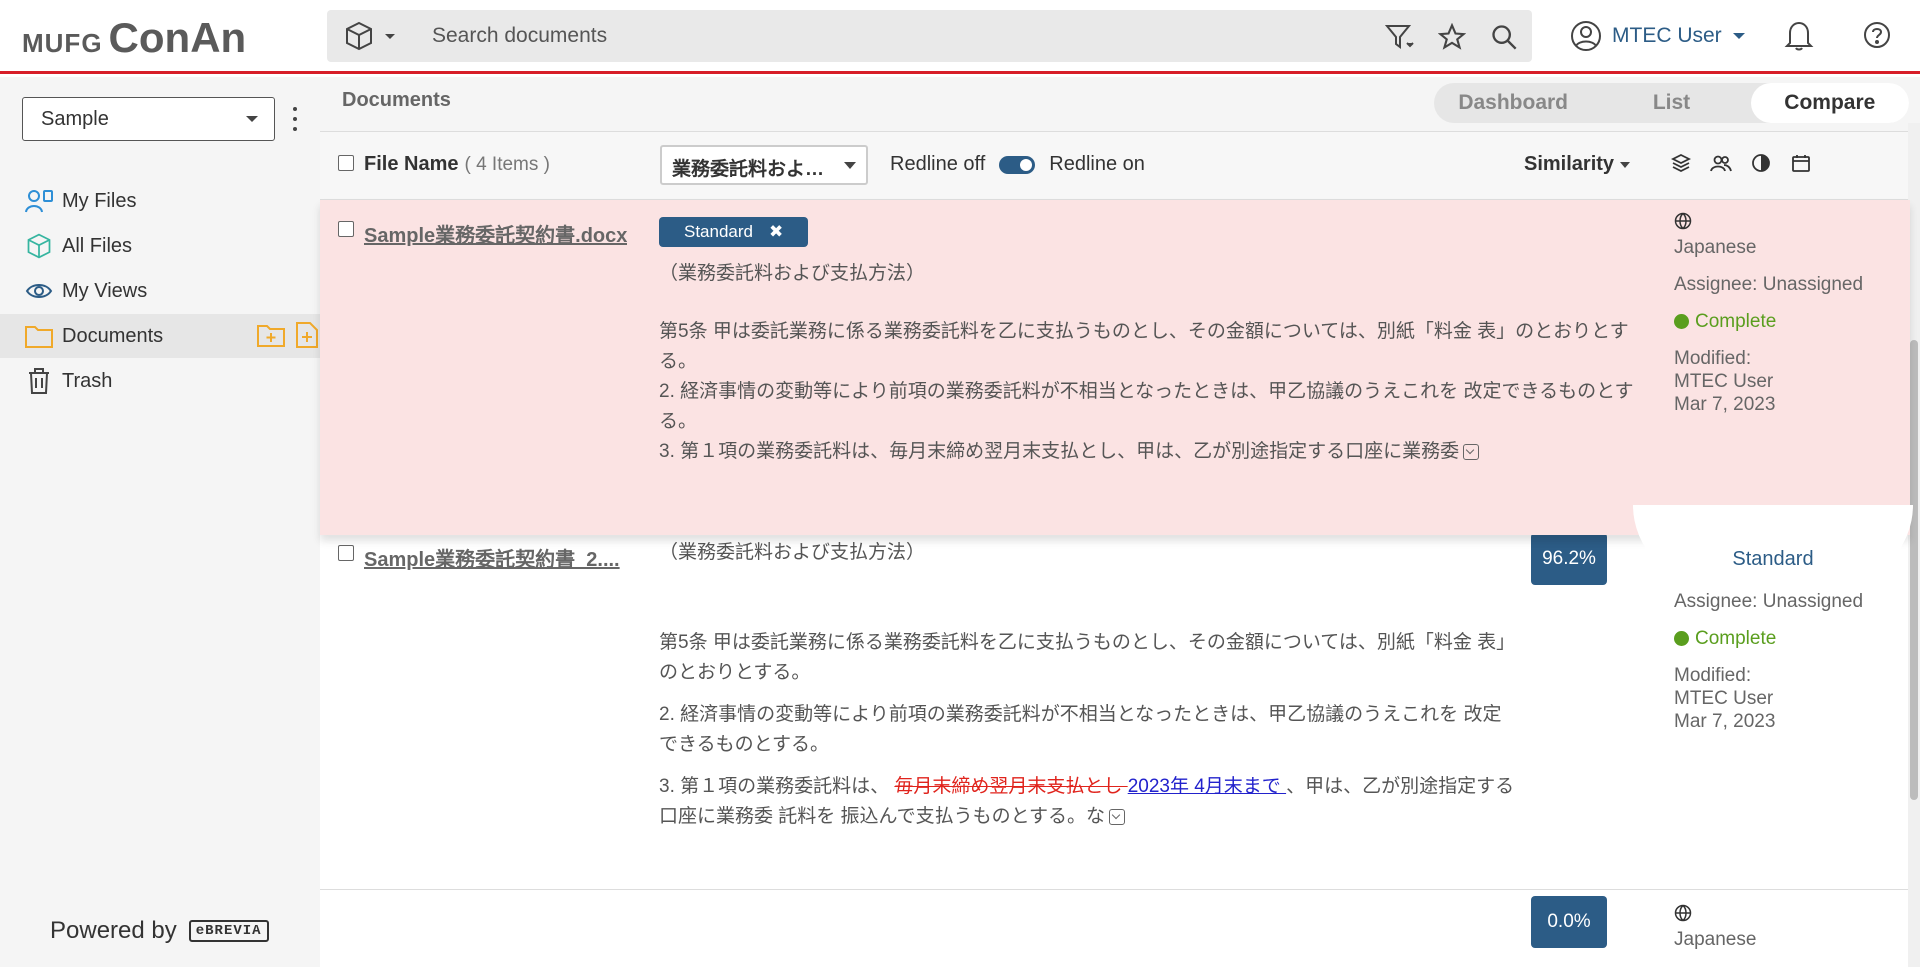  I want to click on contrast-icon, so click(1761, 163).